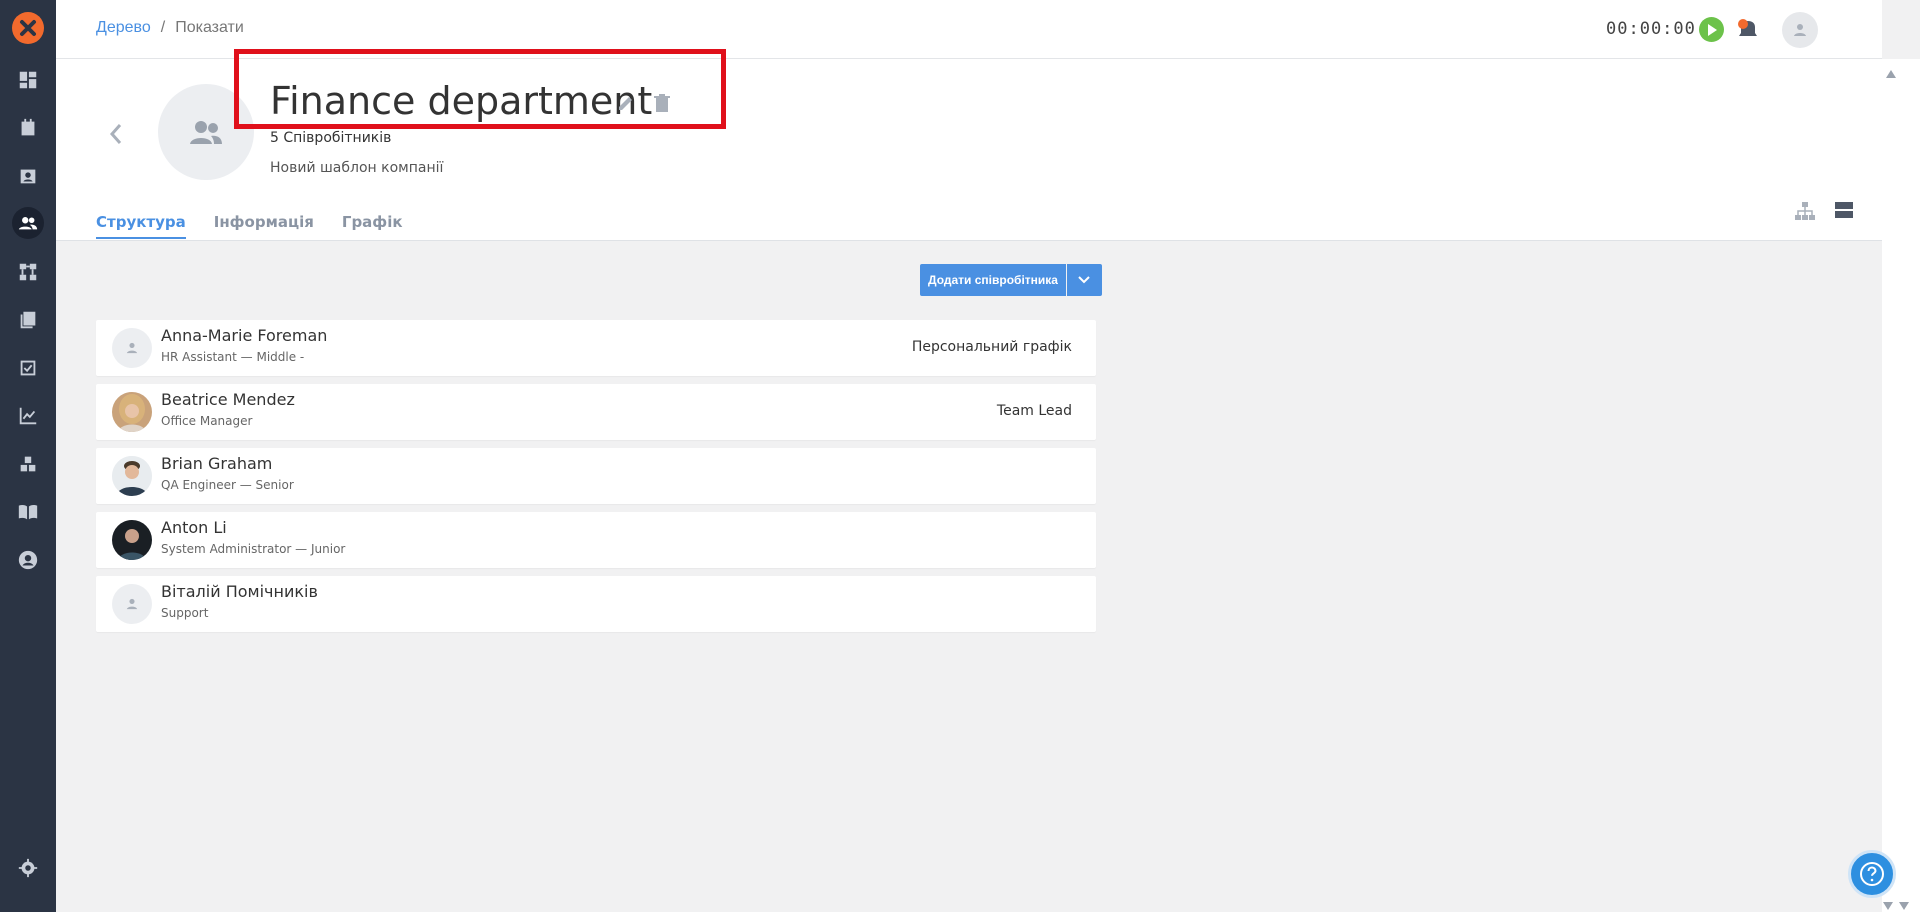 The image size is (1920, 912). What do you see at coordinates (1844, 210) in the screenshot?
I see `list-view-icon` at bounding box center [1844, 210].